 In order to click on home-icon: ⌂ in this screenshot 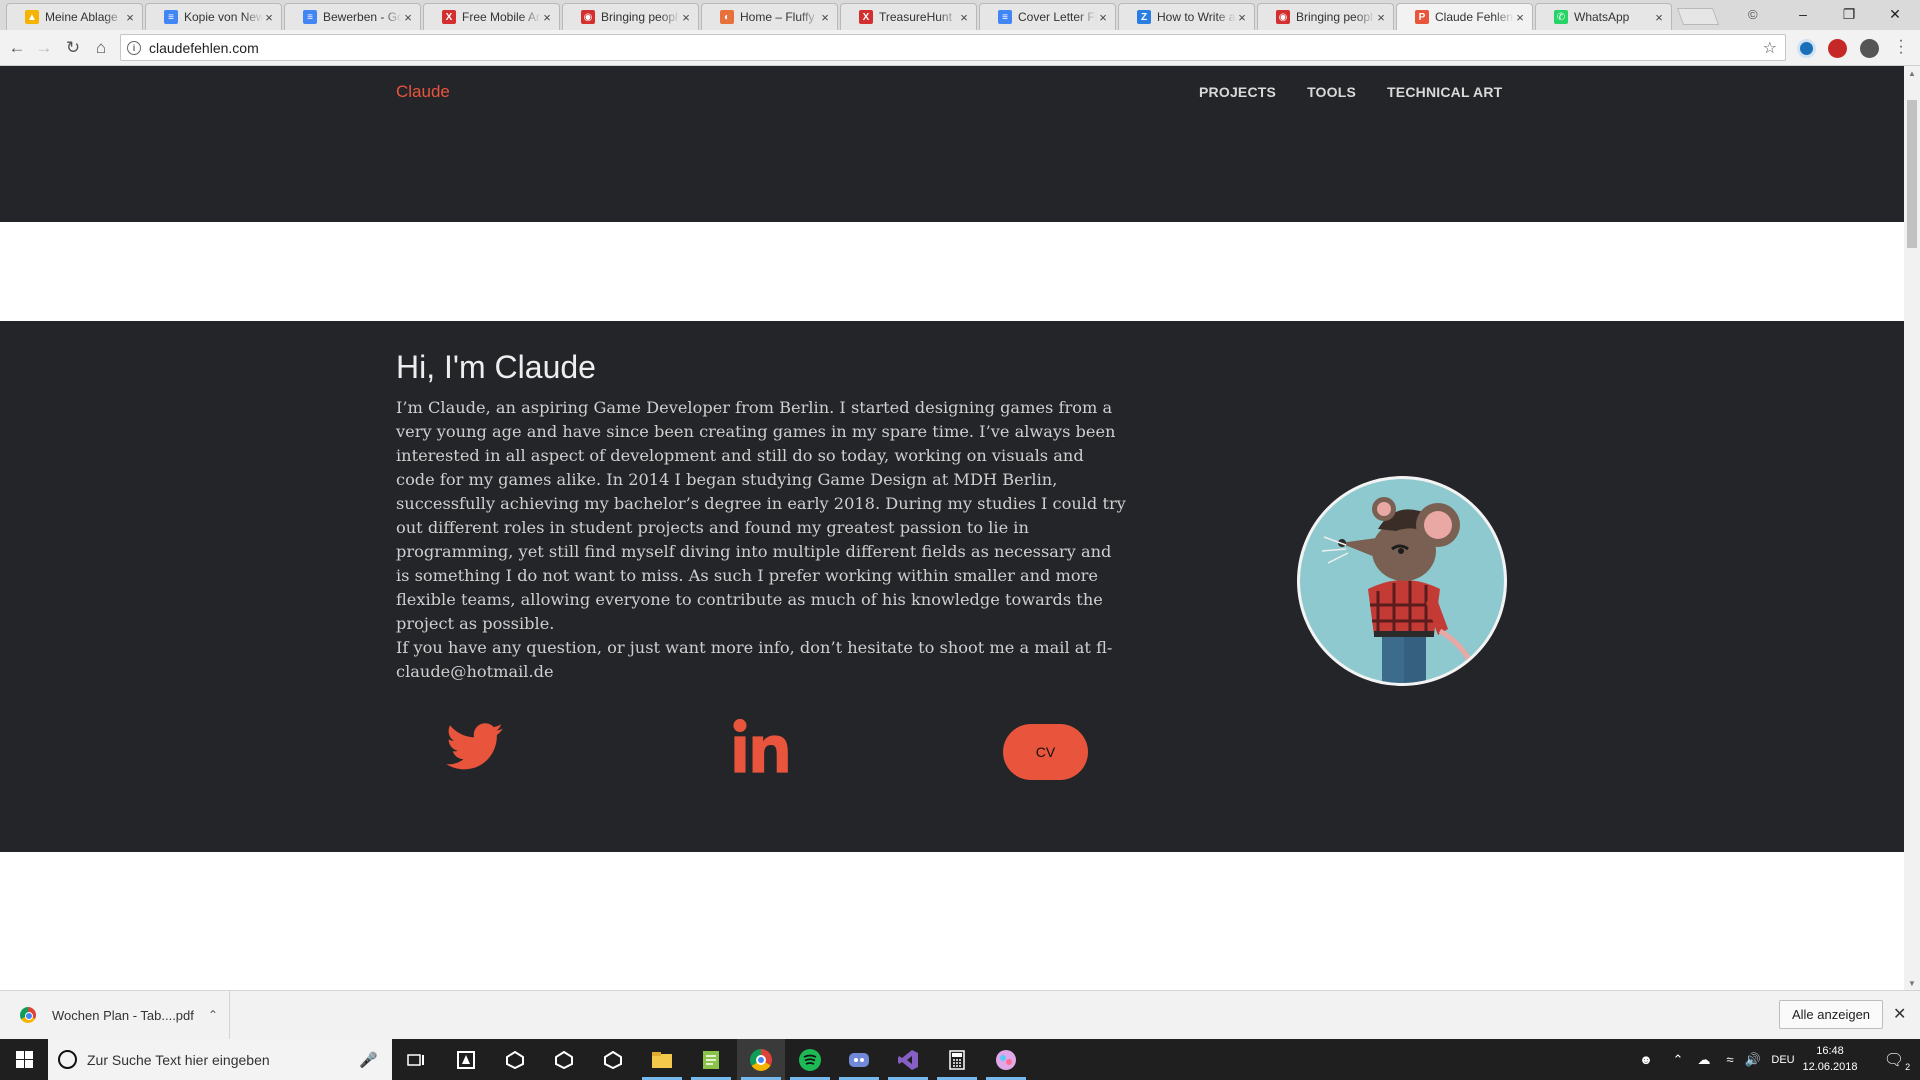, I will do `click(101, 48)`.